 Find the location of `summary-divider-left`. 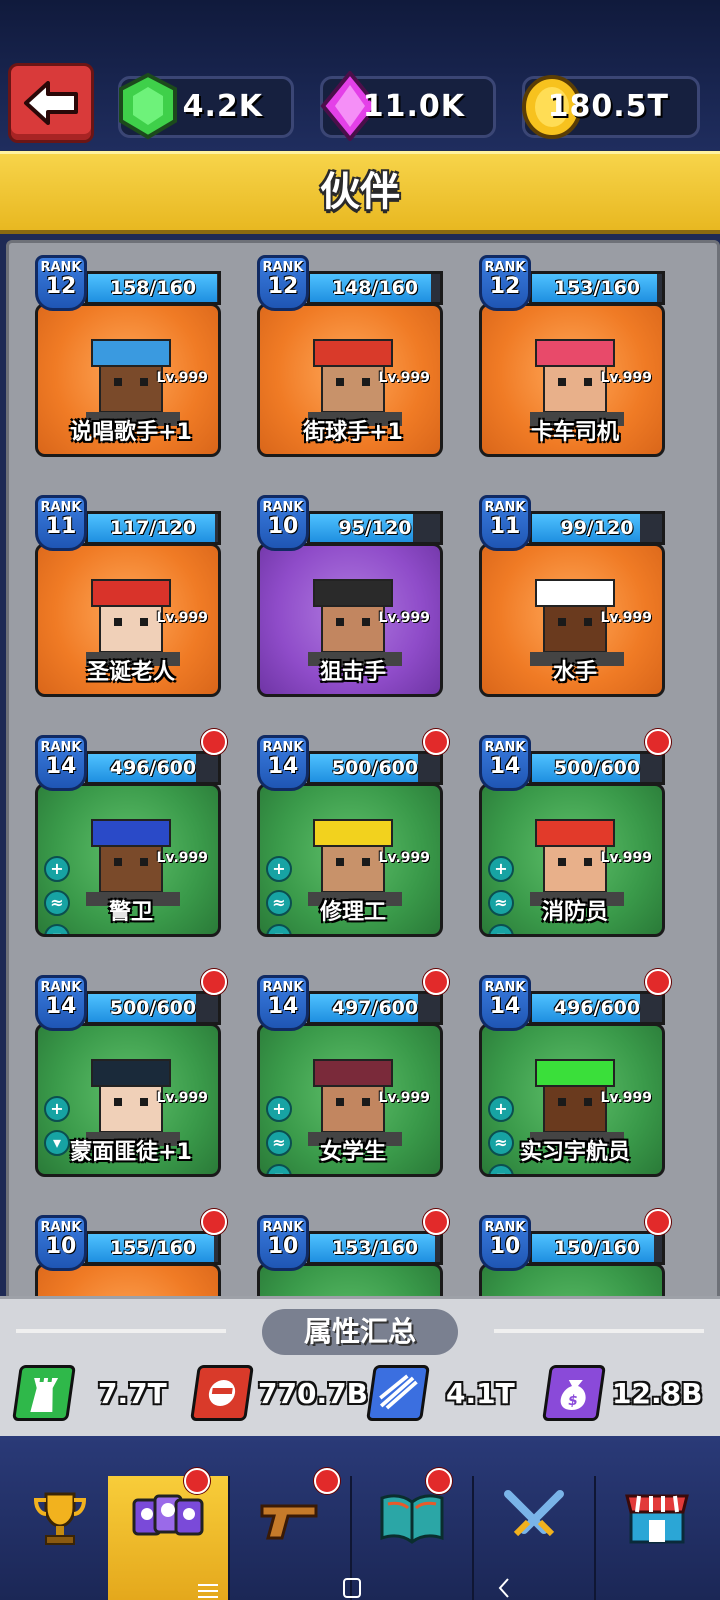

summary-divider-left is located at coordinates (121, 1331).